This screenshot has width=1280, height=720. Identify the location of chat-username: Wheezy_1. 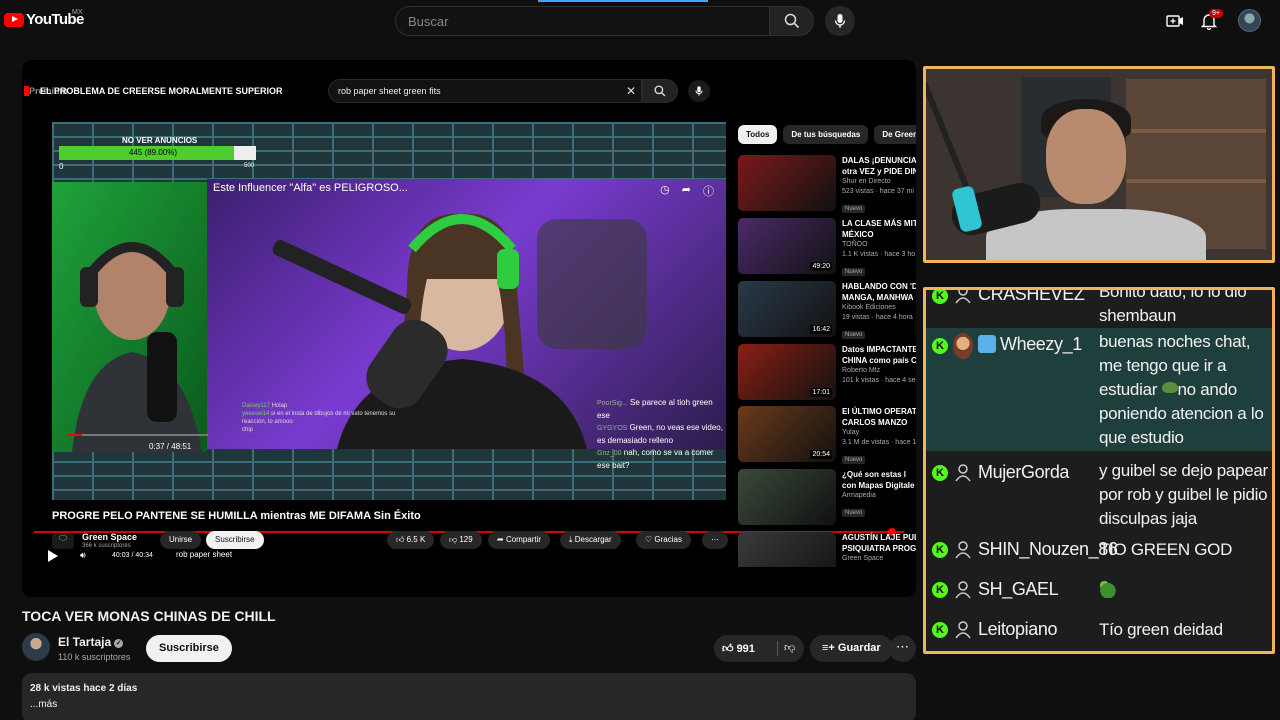
(1041, 344).